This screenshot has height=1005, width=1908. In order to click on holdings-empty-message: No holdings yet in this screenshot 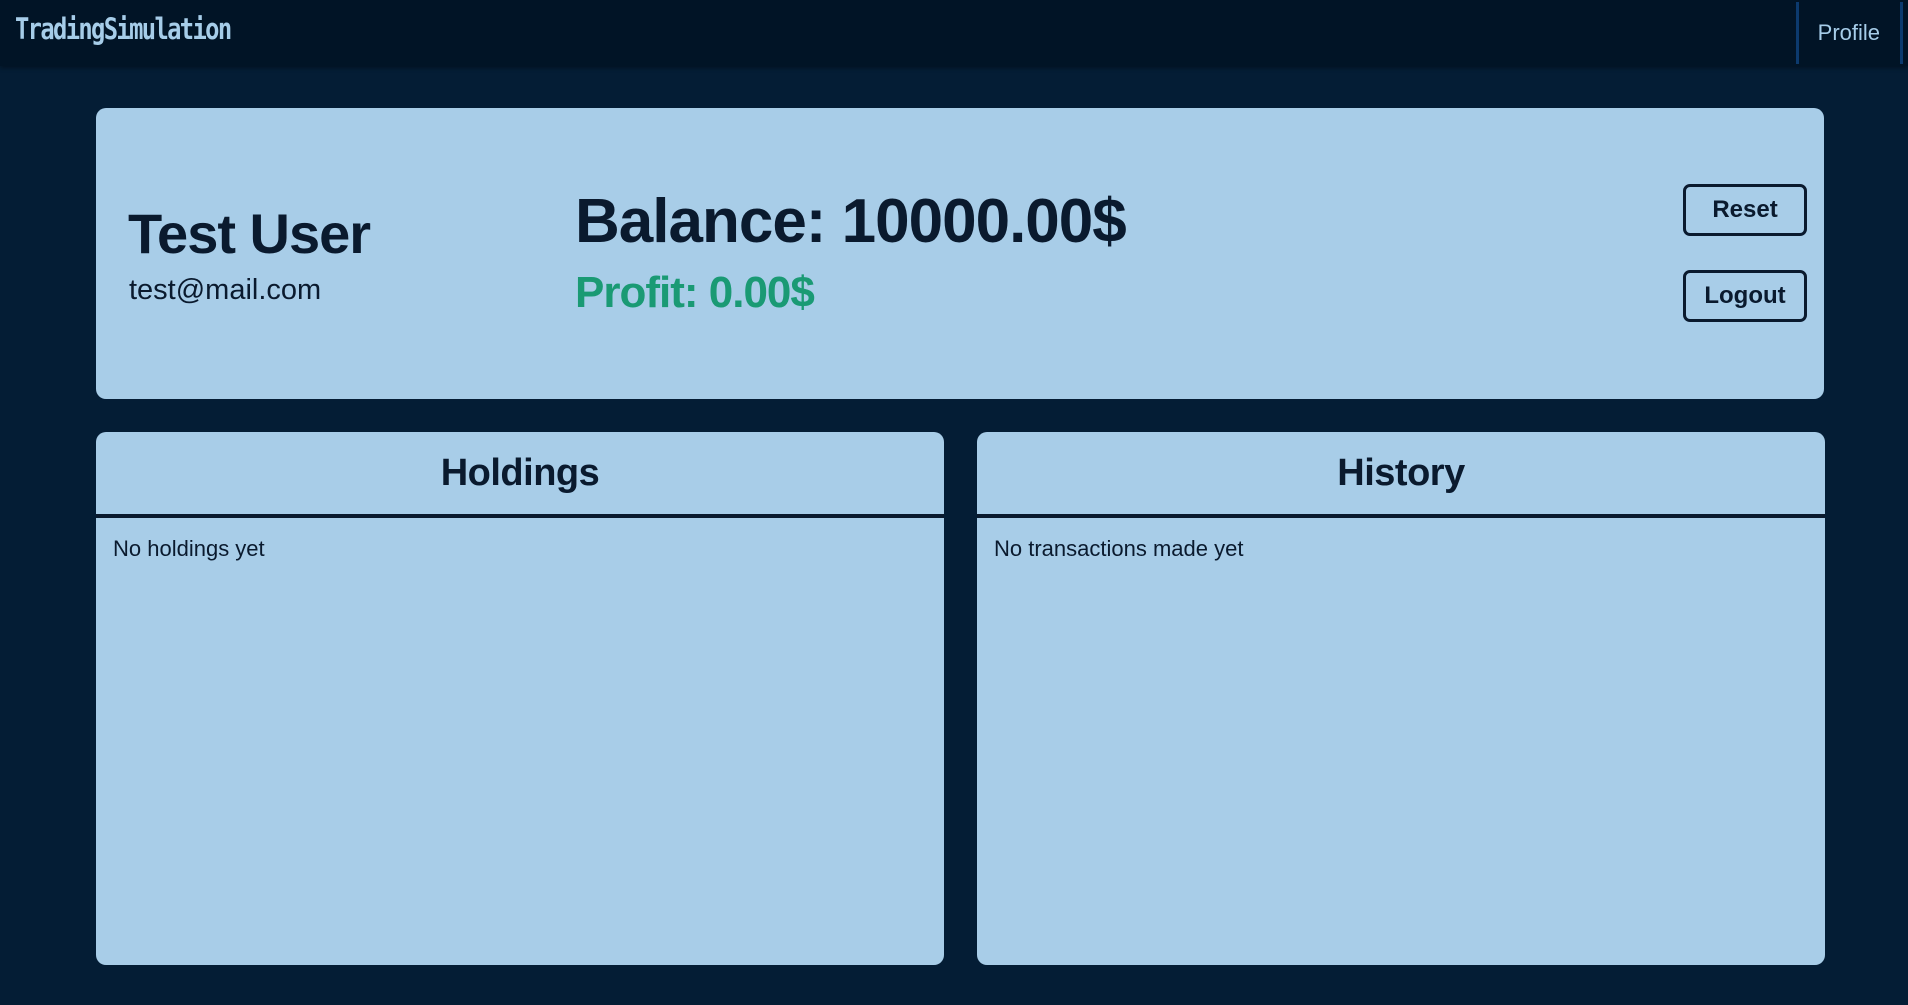, I will do `click(189, 548)`.